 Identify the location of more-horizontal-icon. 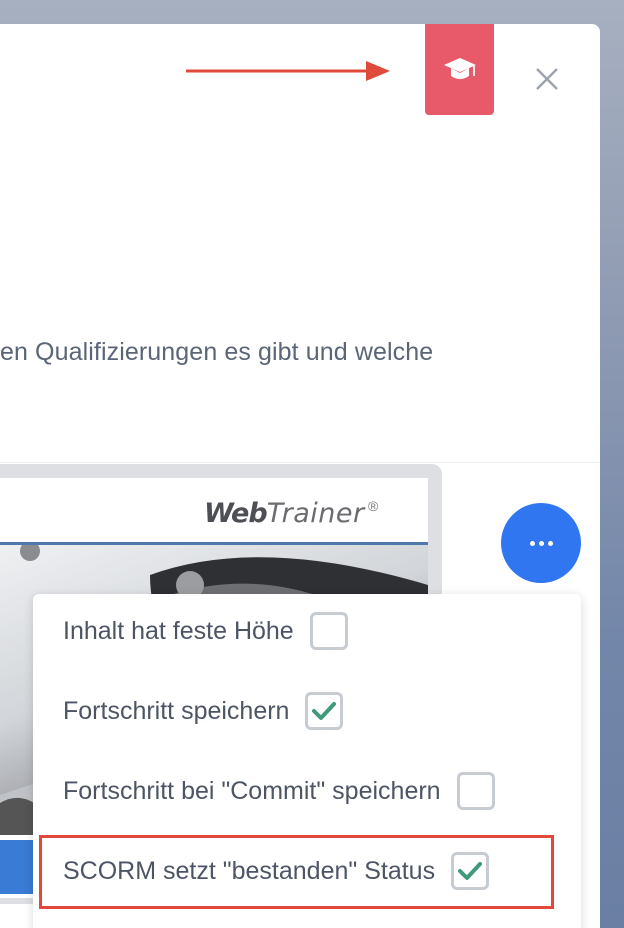
(532, 543).